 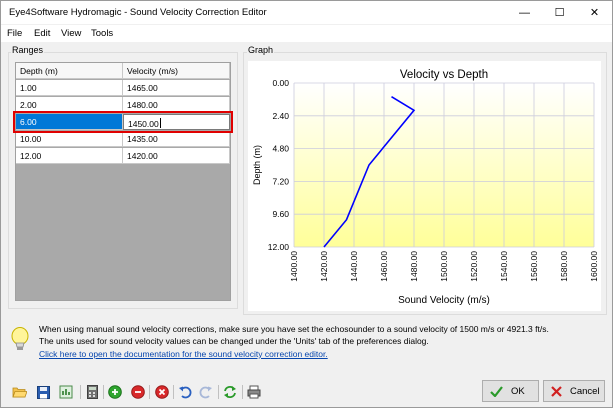 I want to click on y-tick-label: 2.40, so click(x=280, y=116).